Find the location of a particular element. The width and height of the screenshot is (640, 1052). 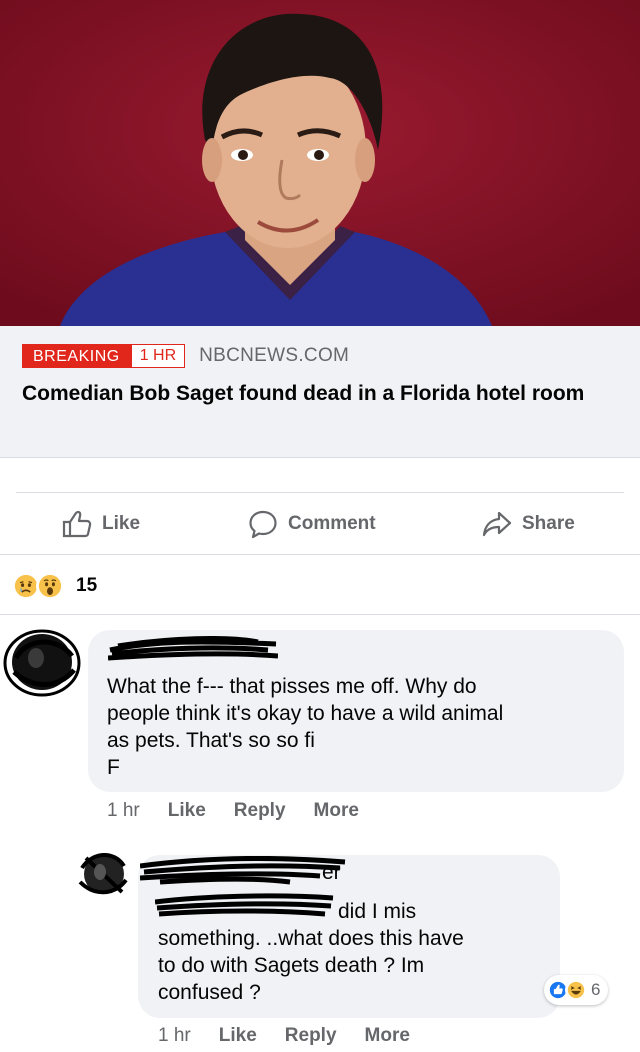

time-badge: 1 HR is located at coordinates (158, 356).